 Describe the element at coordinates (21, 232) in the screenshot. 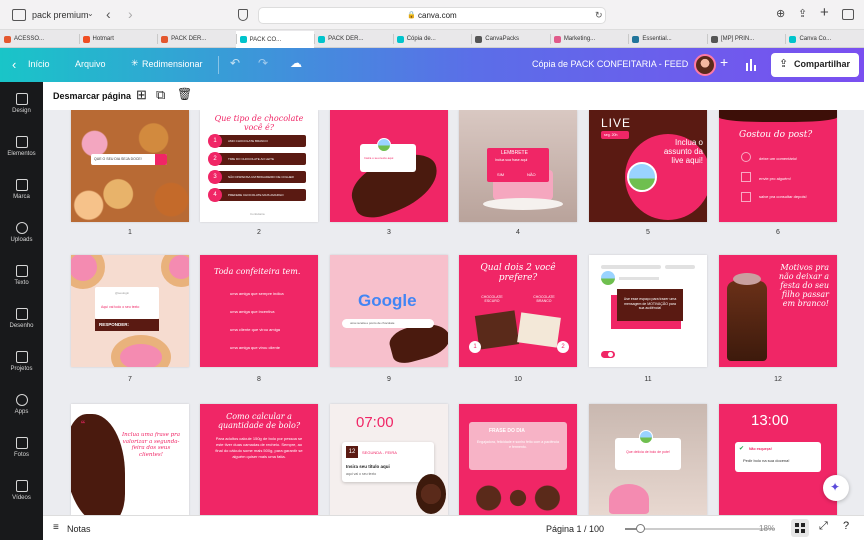

I see `sidebar-item-uploads: Uploads` at that location.